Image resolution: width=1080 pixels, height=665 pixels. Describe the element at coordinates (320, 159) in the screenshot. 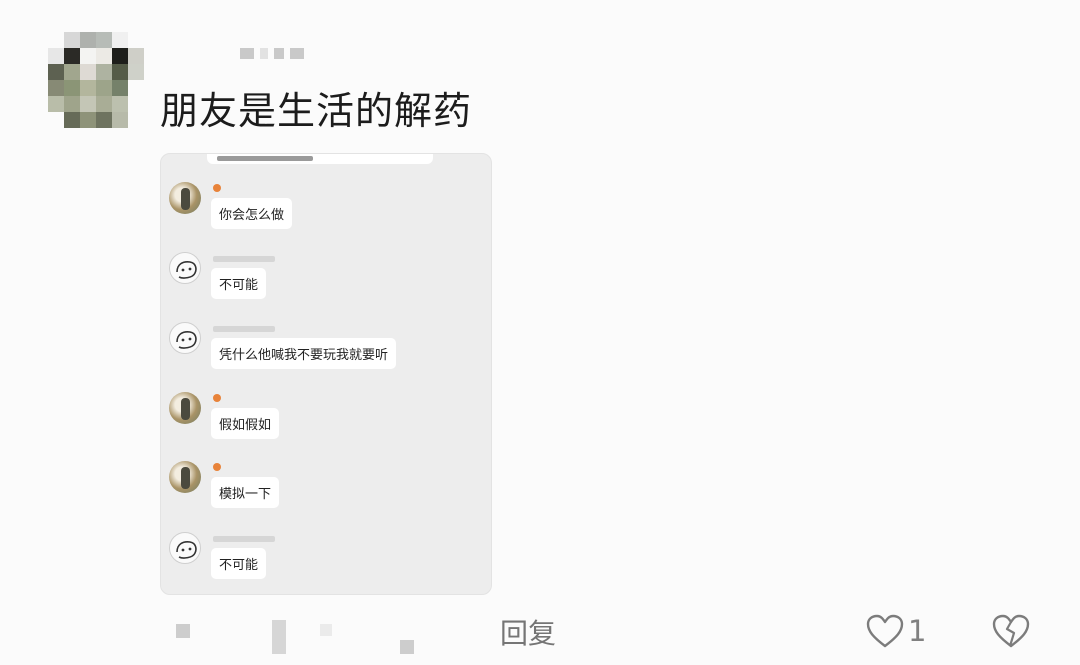

I see `cropped-message-bubble` at that location.